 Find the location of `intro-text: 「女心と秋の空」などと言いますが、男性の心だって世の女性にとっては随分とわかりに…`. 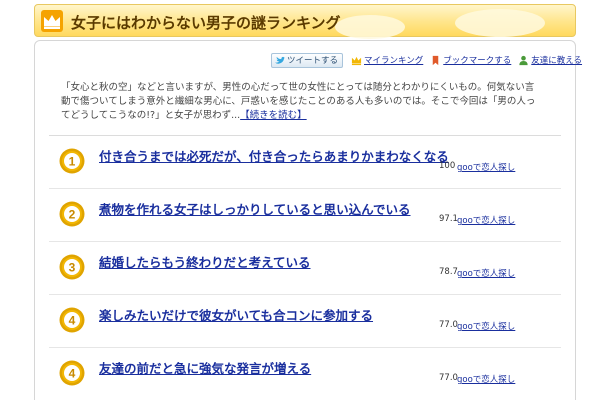

intro-text: 「女心と秋の空」などと言いますが、男性の心だって世の女性にとっては随分とわかりに… is located at coordinates (301, 102).